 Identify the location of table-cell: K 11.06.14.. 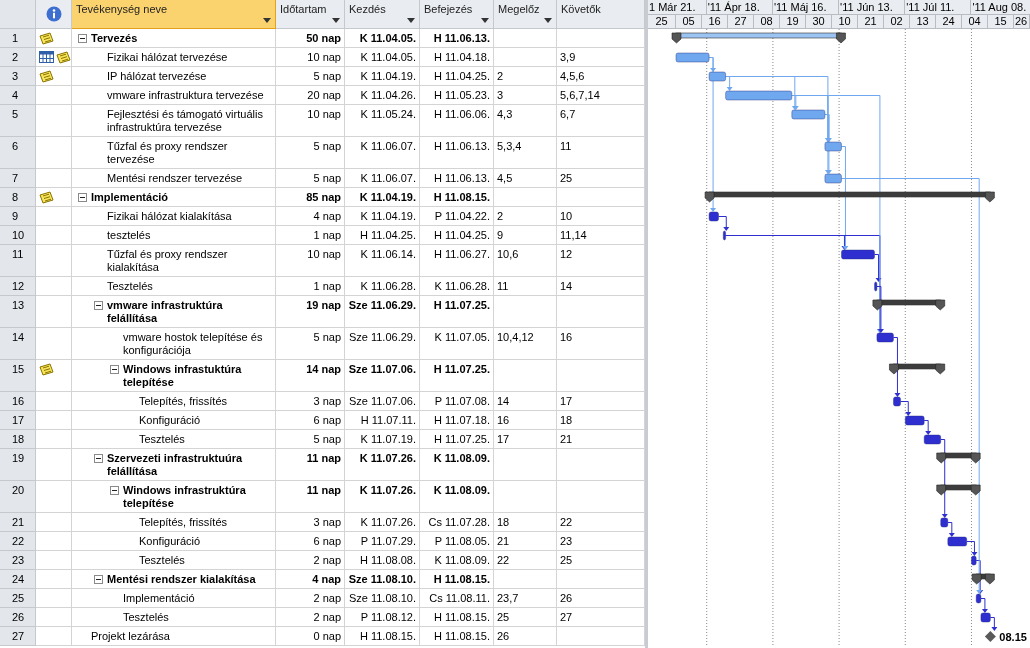
(382, 261).